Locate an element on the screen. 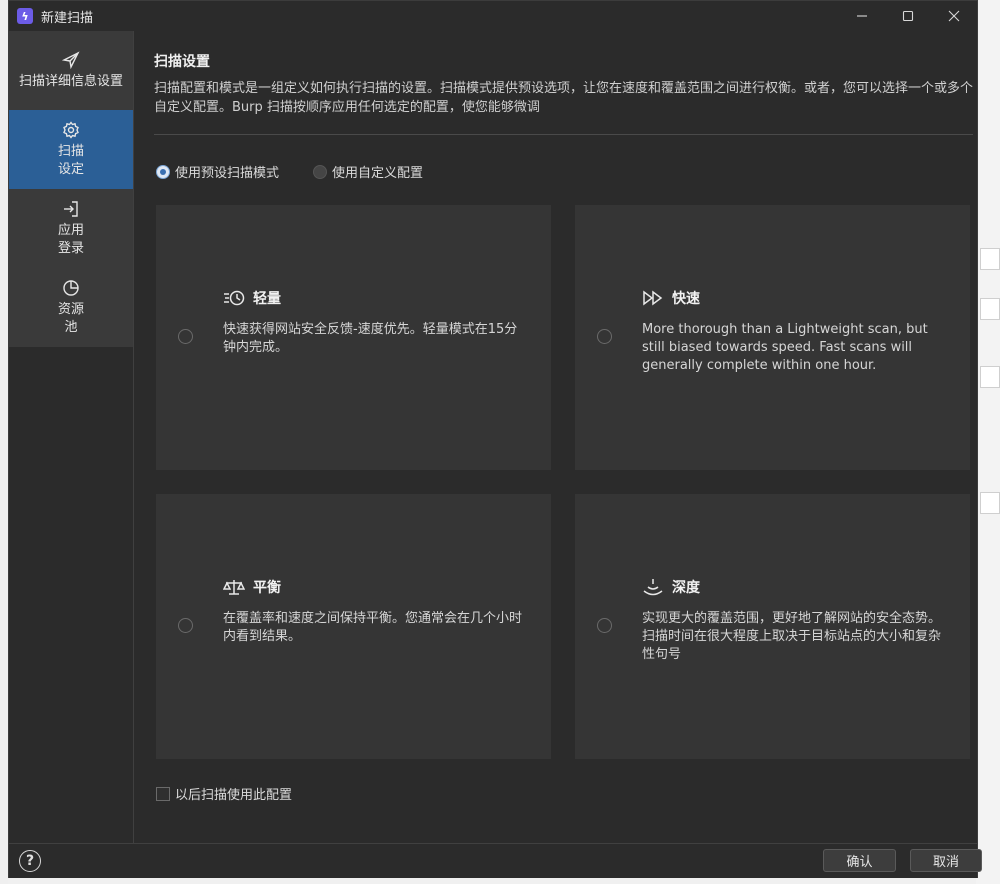 The height and width of the screenshot is (884, 1000). gear-icon is located at coordinates (71, 129).